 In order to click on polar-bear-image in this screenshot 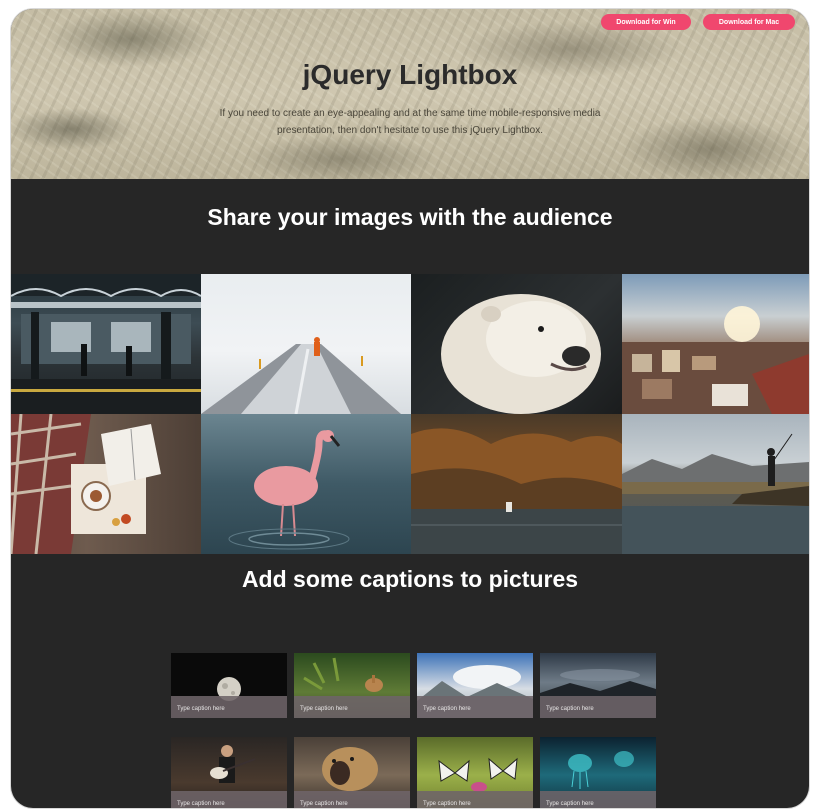, I will do `click(521, 354)`.